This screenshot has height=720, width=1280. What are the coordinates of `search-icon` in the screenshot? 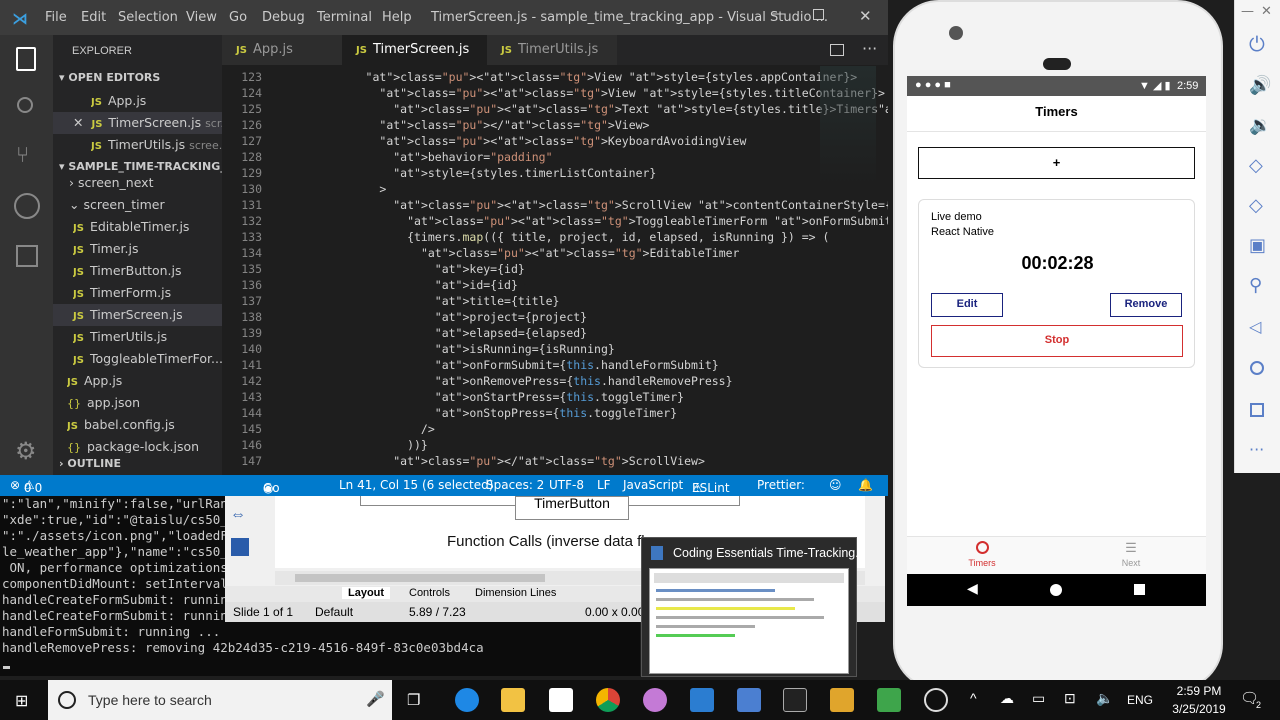 It's located at (25, 105).